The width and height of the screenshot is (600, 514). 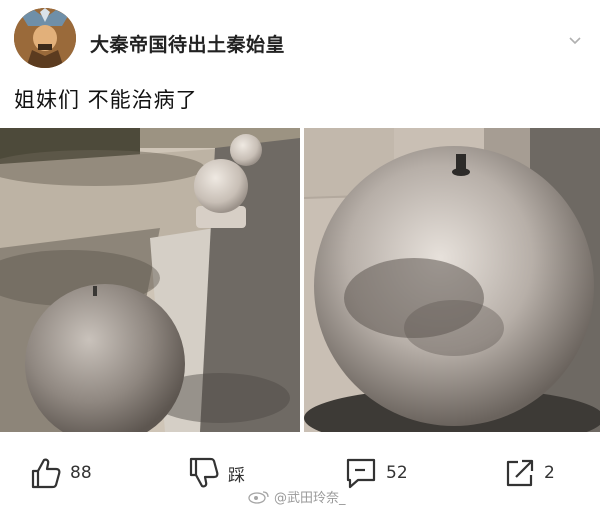 I want to click on comment-button: 52, so click(x=376, y=473).